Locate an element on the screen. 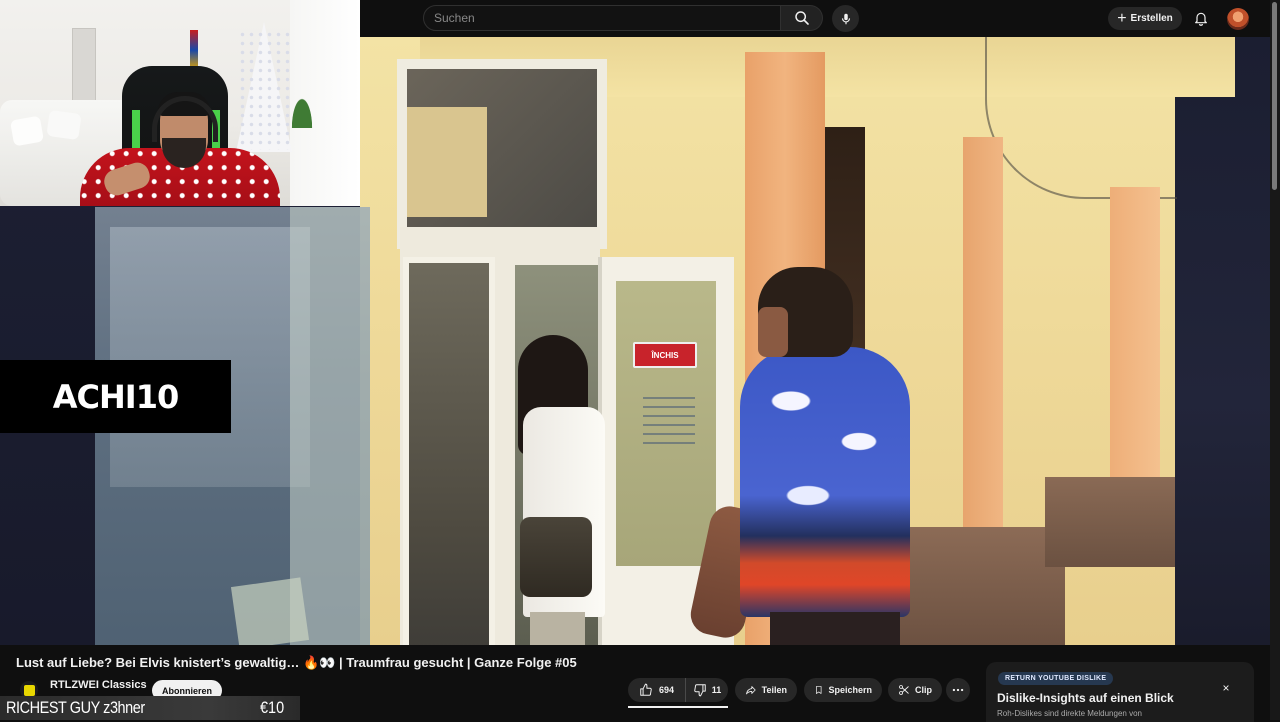 This screenshot has height=722, width=1280. like-button: 694 is located at coordinates (657, 690).